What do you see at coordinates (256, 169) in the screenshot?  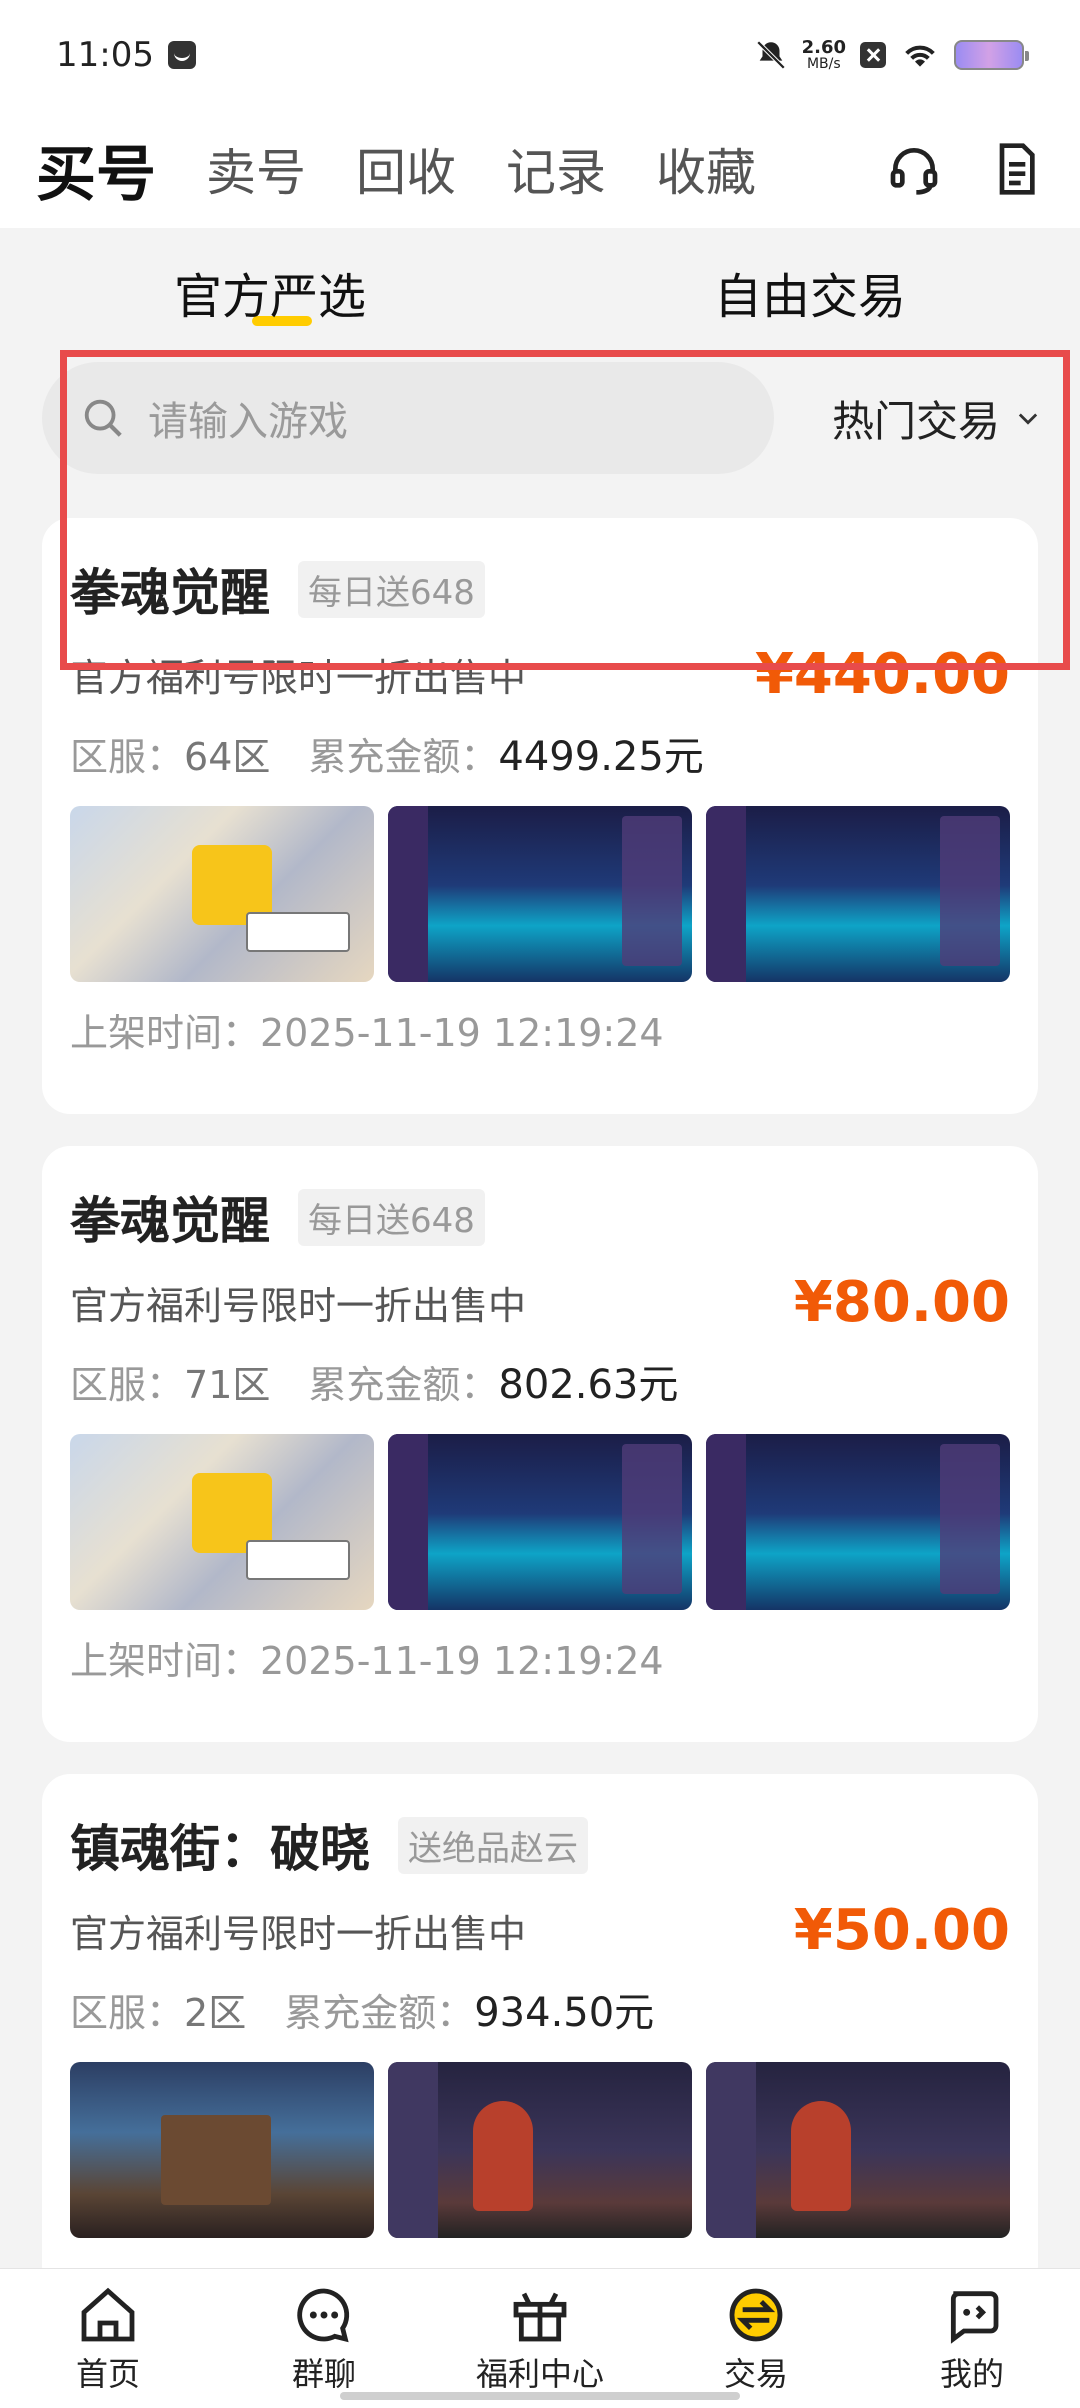 I see `tab-sell-account: 卖号` at bounding box center [256, 169].